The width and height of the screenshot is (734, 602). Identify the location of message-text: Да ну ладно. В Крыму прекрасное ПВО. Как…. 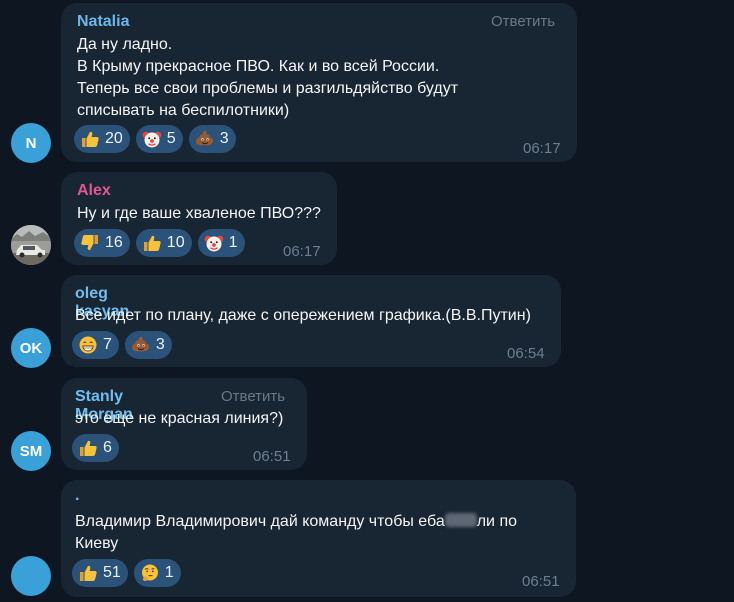
(267, 78).